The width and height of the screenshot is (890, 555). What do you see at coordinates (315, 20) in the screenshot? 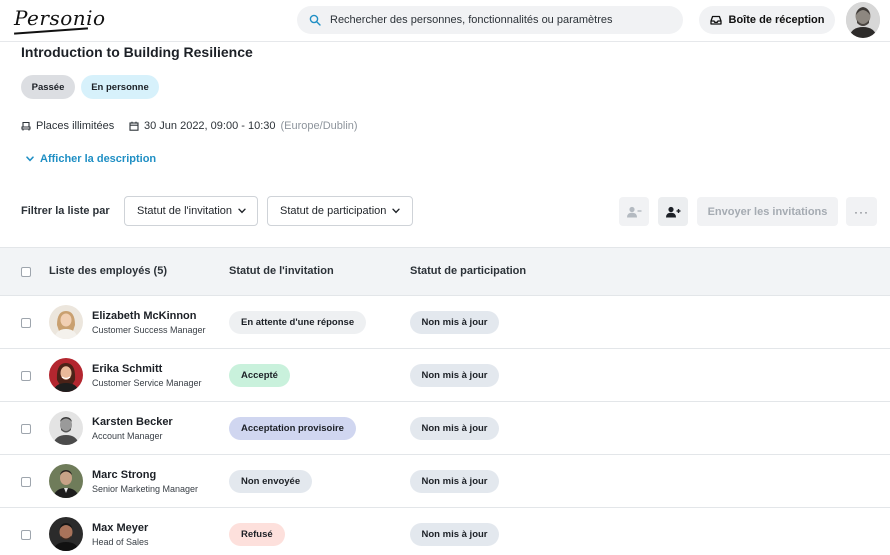
I see `search-icon` at bounding box center [315, 20].